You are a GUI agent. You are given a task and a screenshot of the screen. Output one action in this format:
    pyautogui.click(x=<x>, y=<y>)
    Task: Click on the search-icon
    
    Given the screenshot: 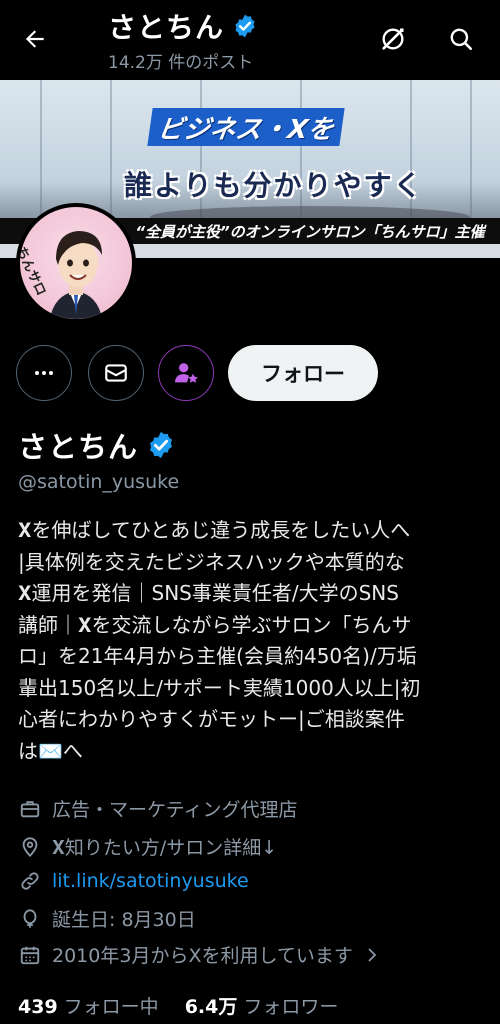 What is the action you would take?
    pyautogui.click(x=461, y=39)
    